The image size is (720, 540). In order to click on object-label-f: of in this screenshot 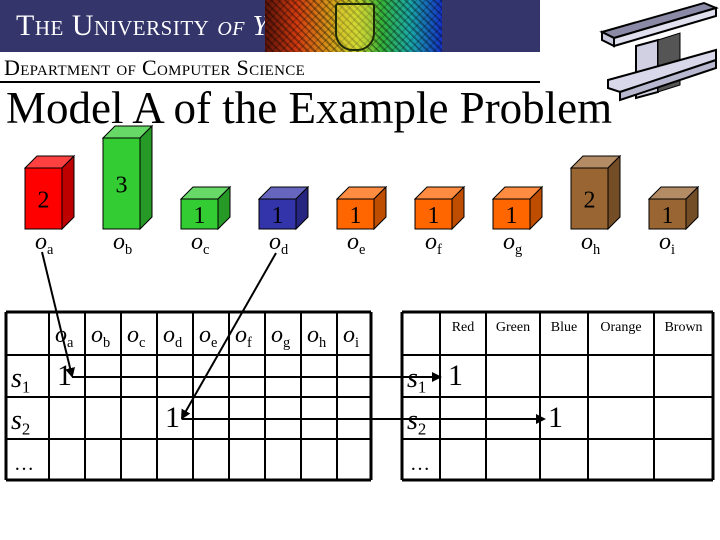, I will do `click(433, 243)`.